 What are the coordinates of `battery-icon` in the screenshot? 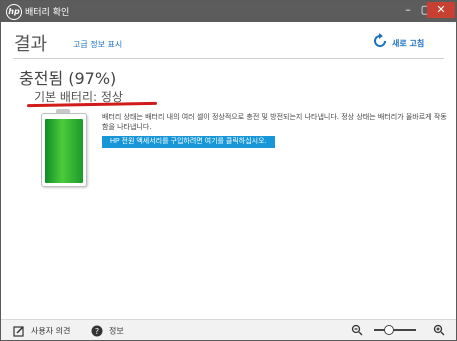 It's located at (64, 150).